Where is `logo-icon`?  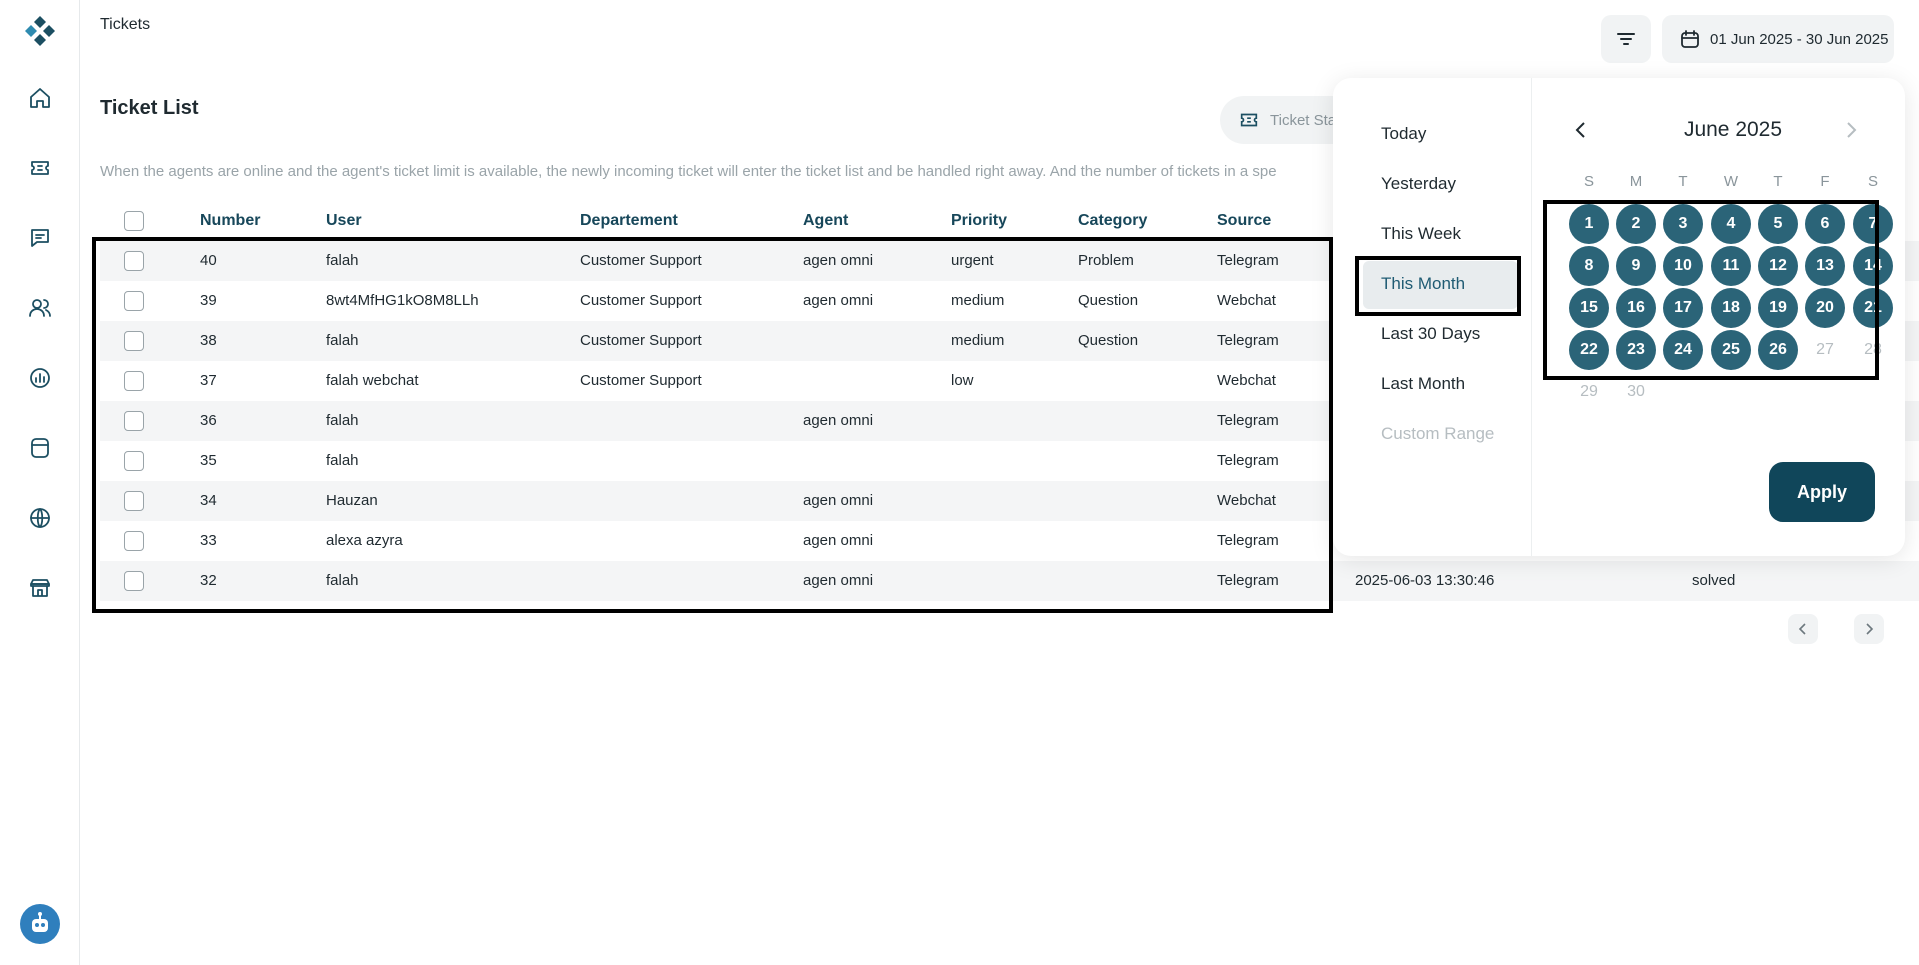 logo-icon is located at coordinates (40, 31).